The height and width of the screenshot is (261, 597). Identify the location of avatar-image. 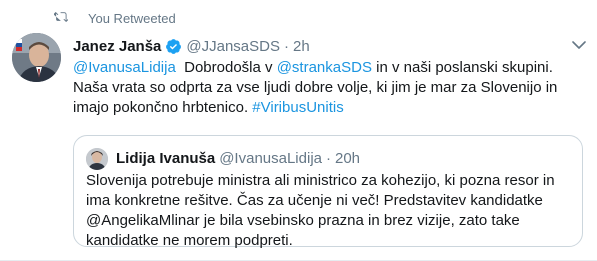
(36, 57).